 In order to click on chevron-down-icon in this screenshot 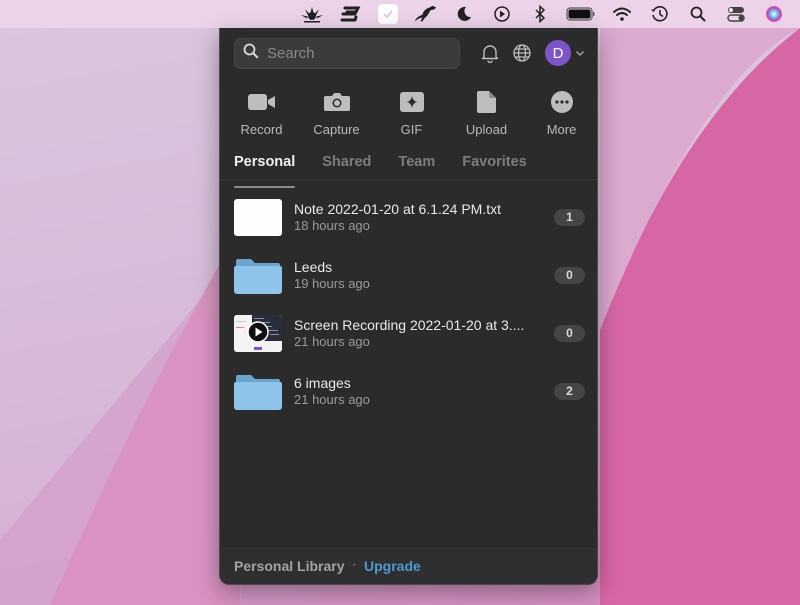, I will do `click(580, 53)`.